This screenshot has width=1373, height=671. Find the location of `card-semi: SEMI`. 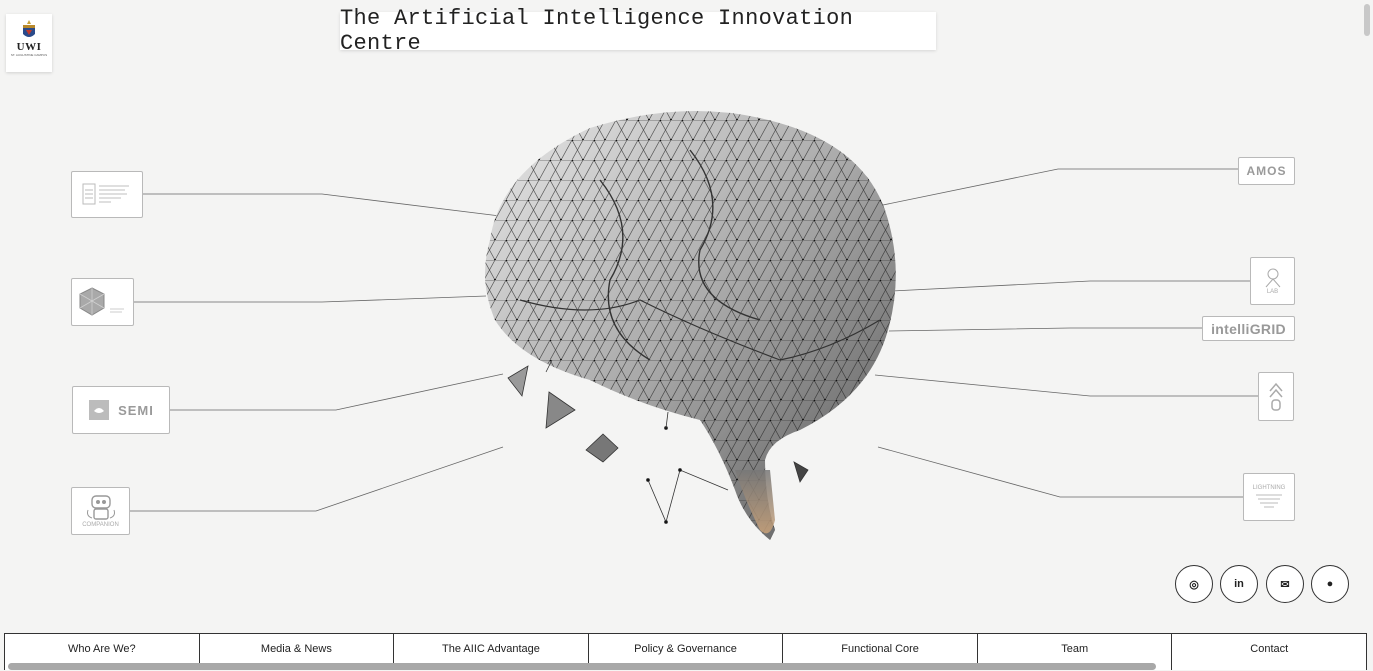

card-semi: SEMI is located at coordinates (121, 410).